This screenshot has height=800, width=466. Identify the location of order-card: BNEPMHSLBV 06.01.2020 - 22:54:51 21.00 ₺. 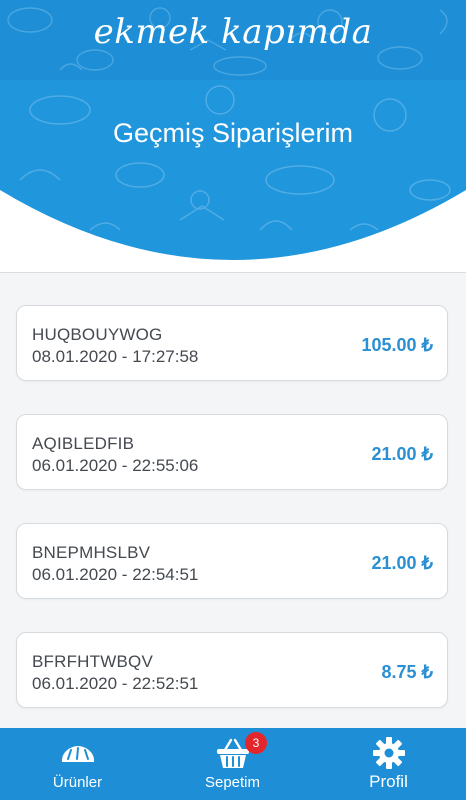
(232, 561).